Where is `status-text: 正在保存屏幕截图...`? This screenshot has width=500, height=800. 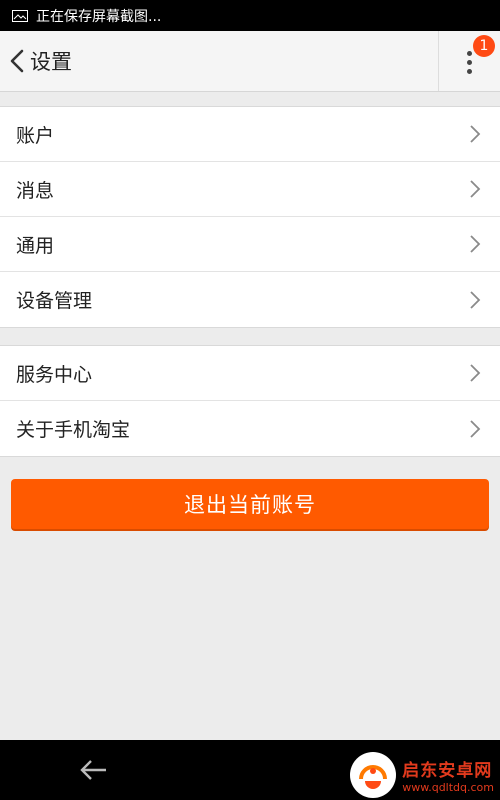
status-text: 正在保存屏幕截图... is located at coordinates (99, 16).